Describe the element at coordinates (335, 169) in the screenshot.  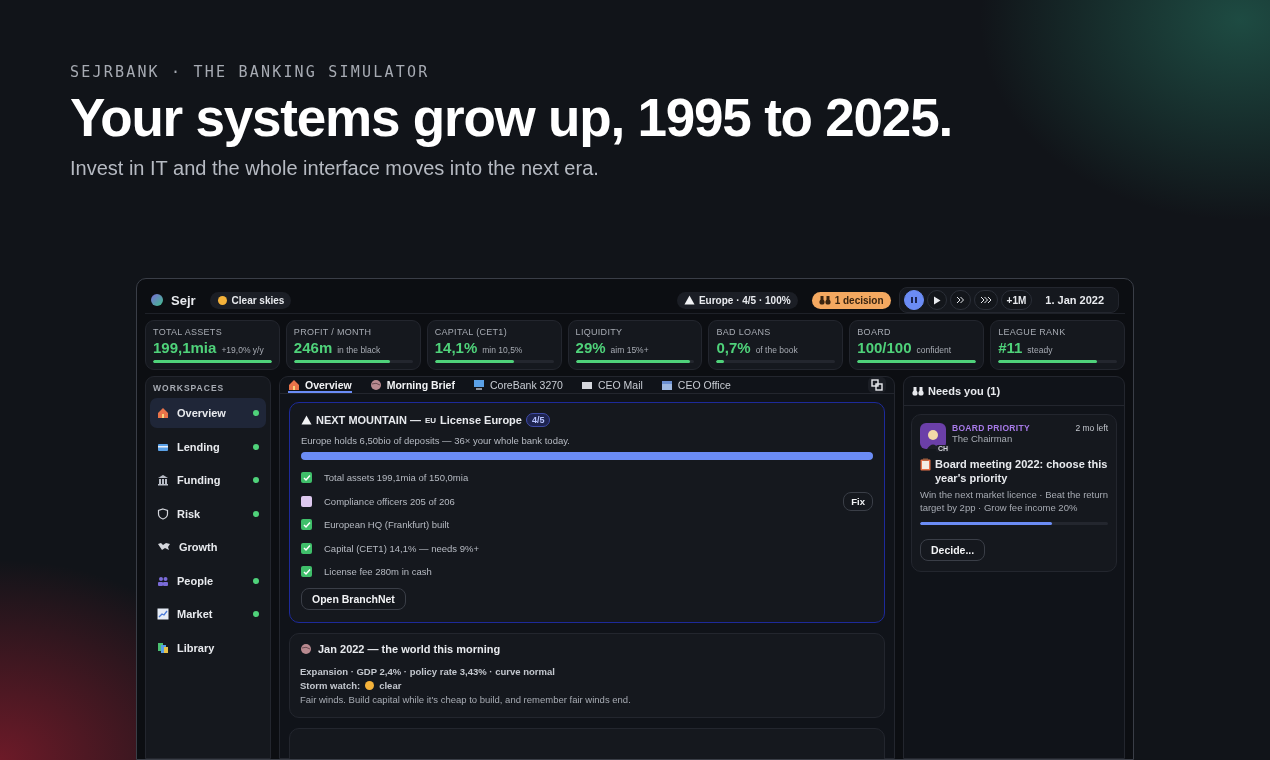
I see `subtitle: Invest in IT and the whole interface moves into the next era.` at that location.